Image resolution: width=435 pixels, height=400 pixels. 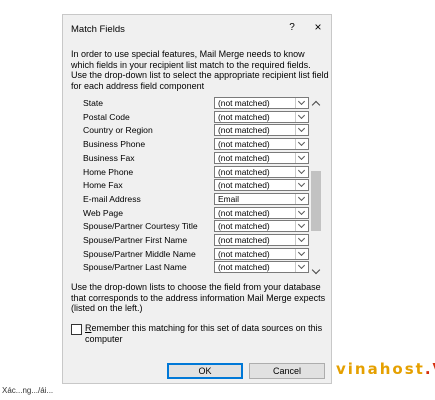 What do you see at coordinates (139, 253) in the screenshot?
I see `field-label: Spouse/Partner Middle Name` at bounding box center [139, 253].